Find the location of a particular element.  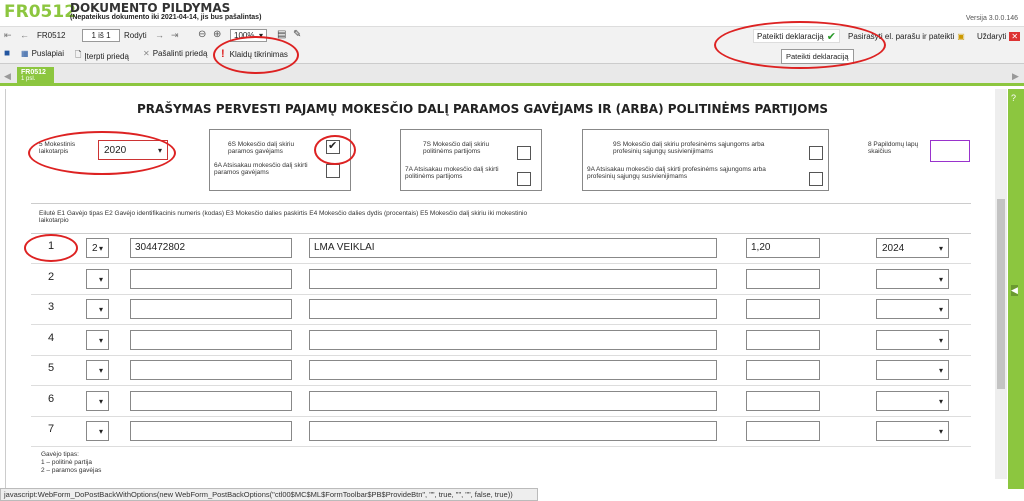

tab-sublabel: 1 psl. is located at coordinates (28, 79).